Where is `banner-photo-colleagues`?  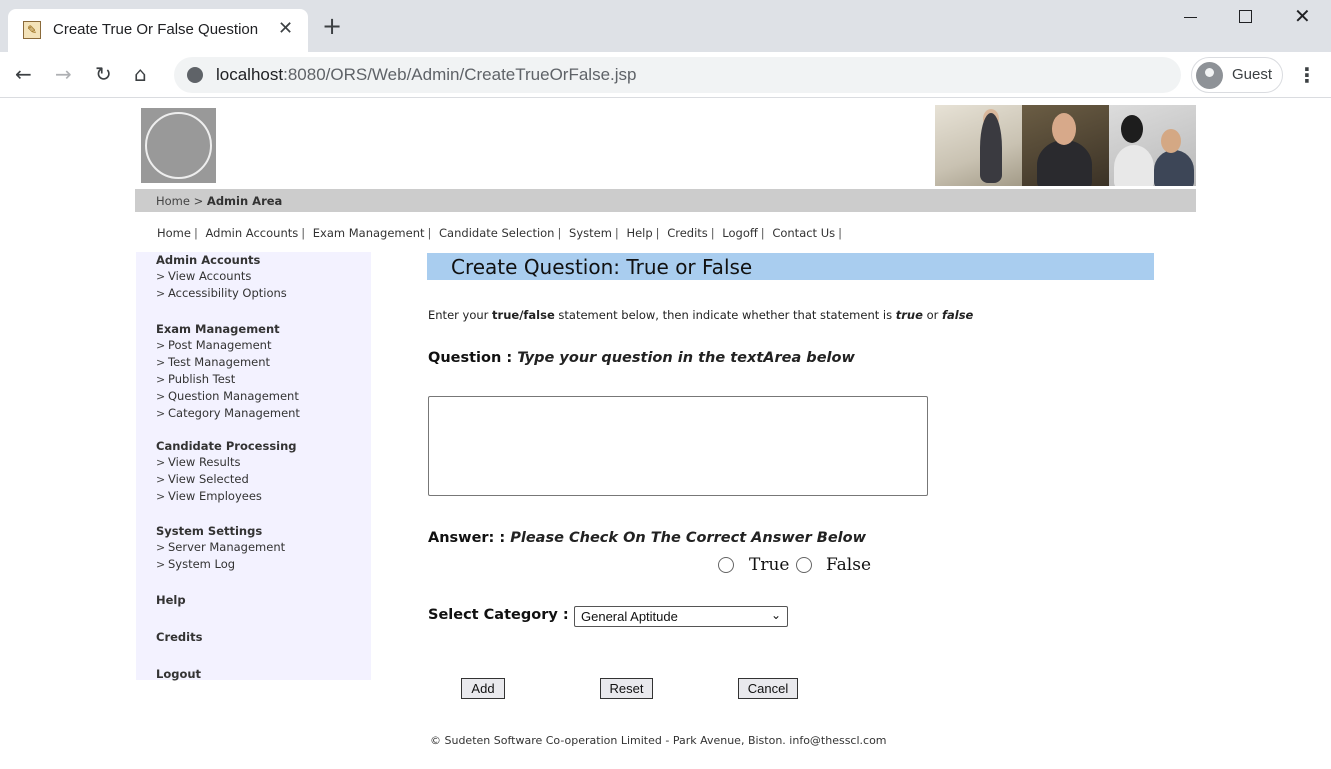
banner-photo-colleagues is located at coordinates (1152, 145).